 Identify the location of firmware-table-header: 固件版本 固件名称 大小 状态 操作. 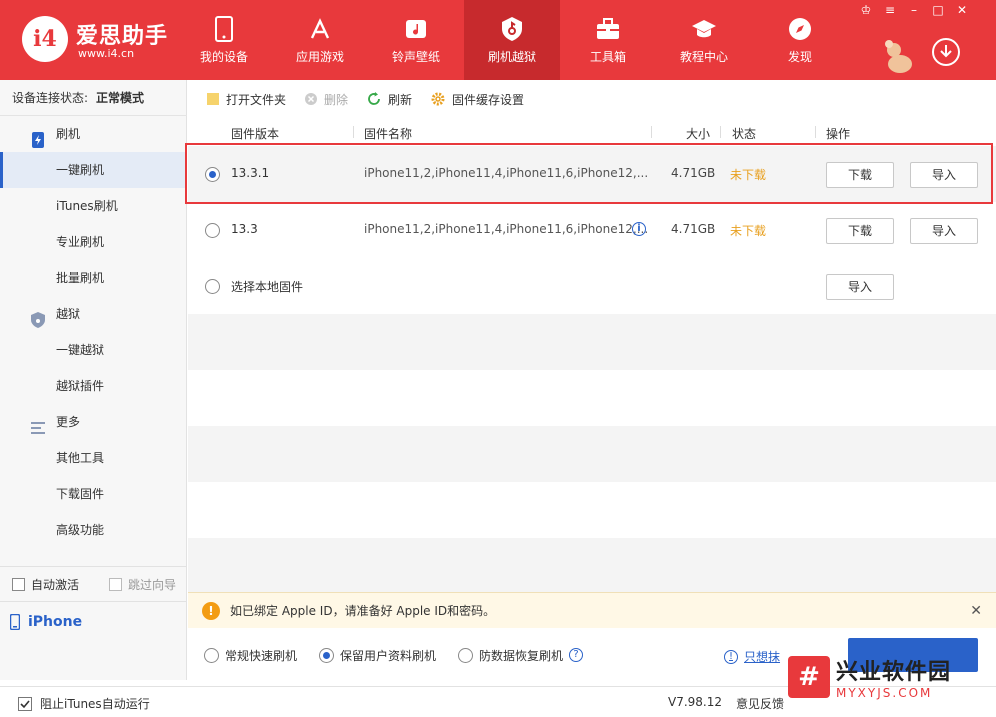
(592, 132).